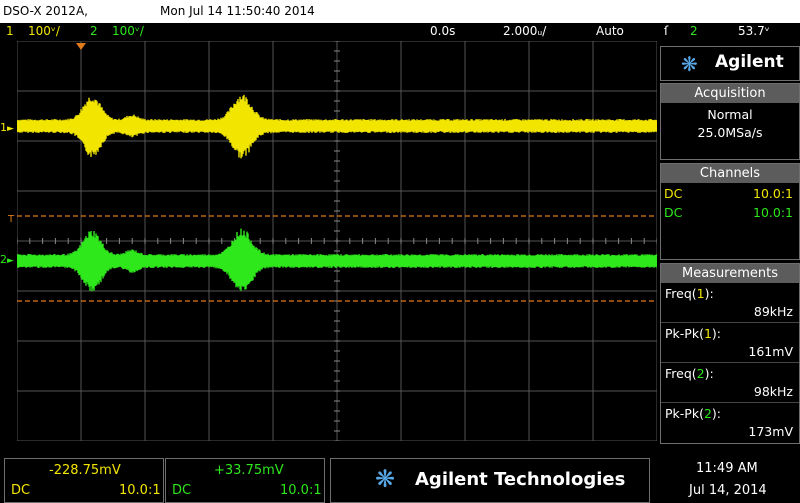 The width and height of the screenshot is (800, 503). Describe the element at coordinates (44, 31) in the screenshot. I see `ch1-scale: 100ᵛ/` at that location.